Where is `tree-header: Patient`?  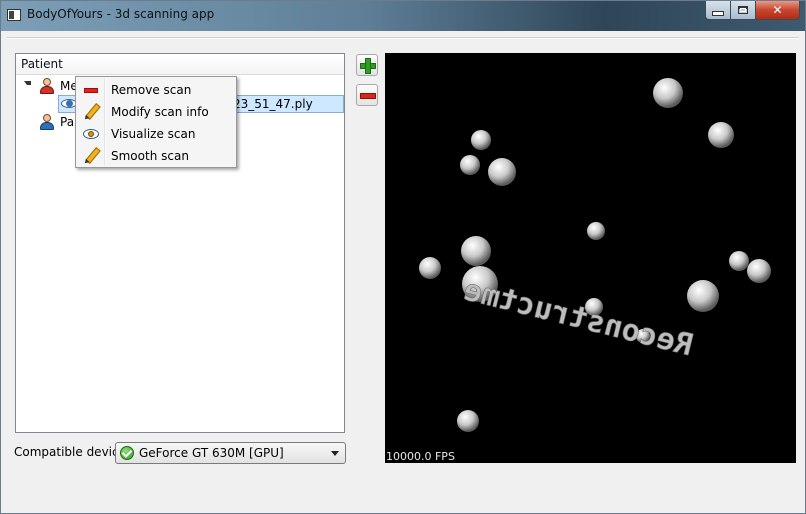 tree-header: Patient is located at coordinates (180, 64).